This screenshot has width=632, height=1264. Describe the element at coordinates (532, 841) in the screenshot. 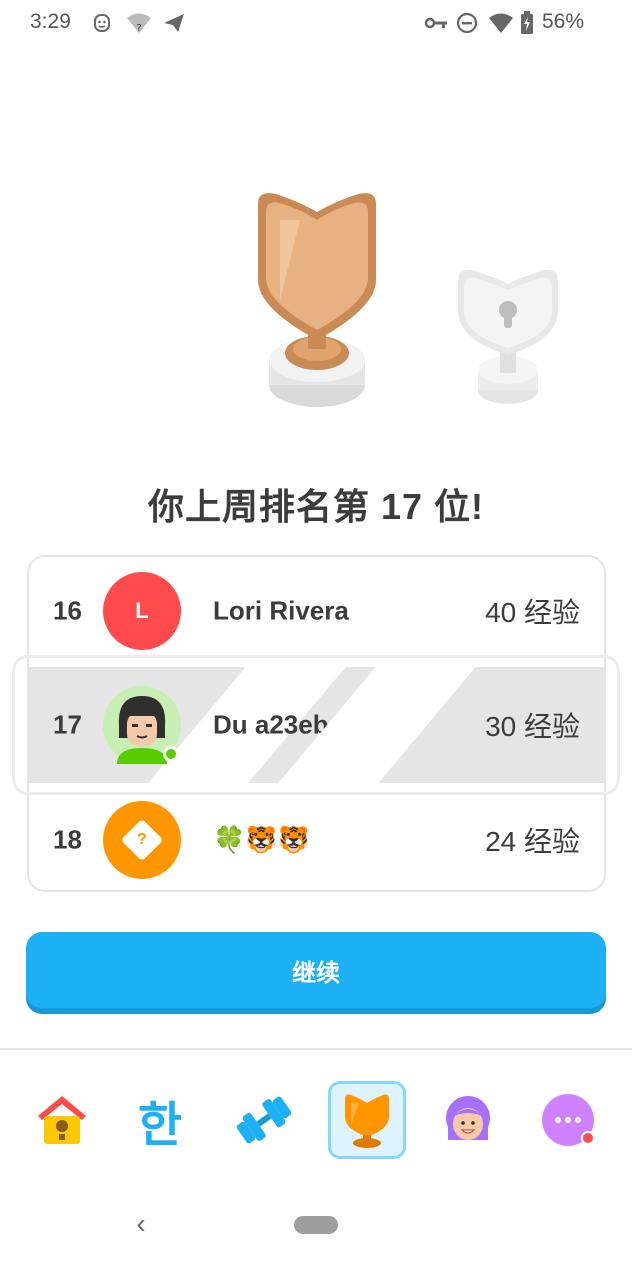

I see `row-xp: 24 经验` at that location.